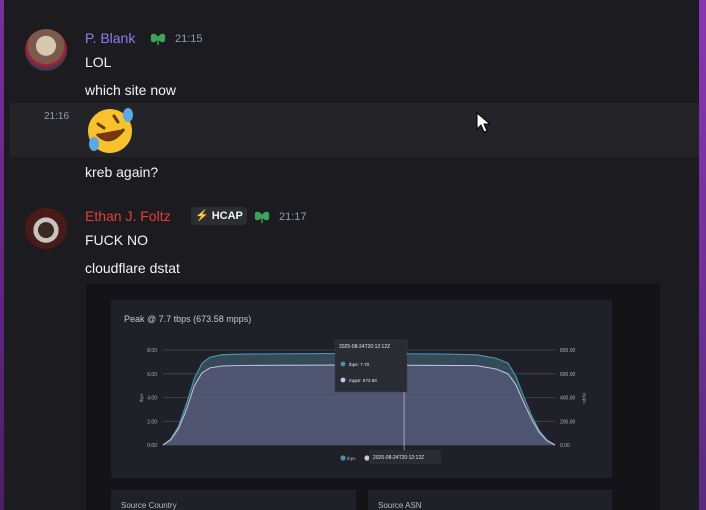  I want to click on tag-badge: ⚡ HCAP, so click(219, 216).